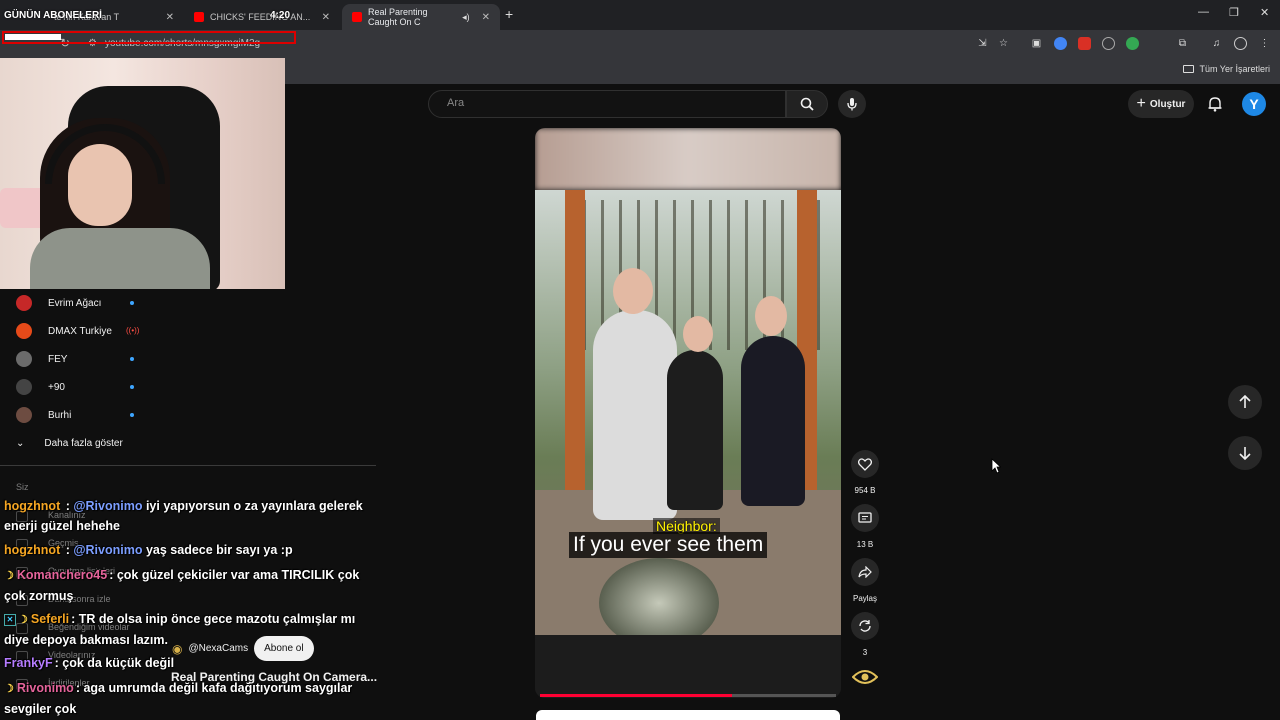 The image size is (1280, 720). I want to click on search-button, so click(807, 104).